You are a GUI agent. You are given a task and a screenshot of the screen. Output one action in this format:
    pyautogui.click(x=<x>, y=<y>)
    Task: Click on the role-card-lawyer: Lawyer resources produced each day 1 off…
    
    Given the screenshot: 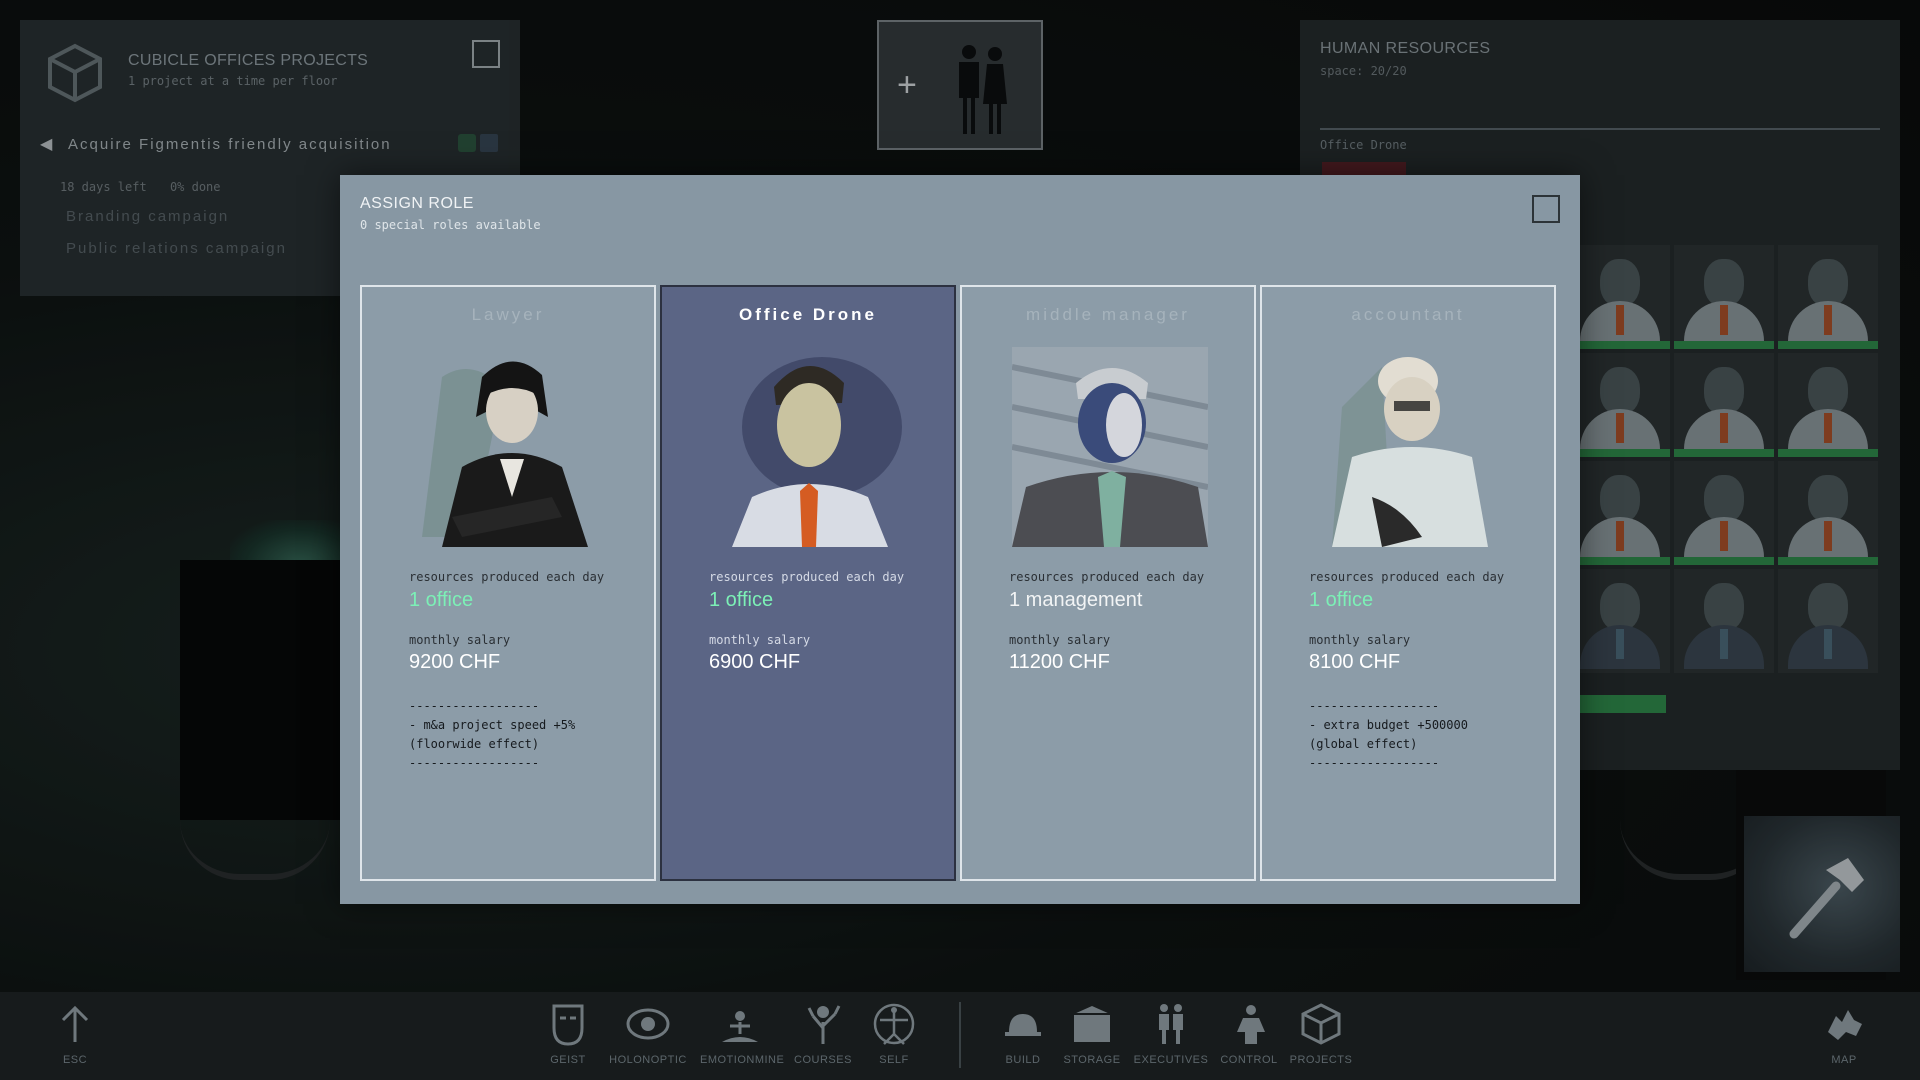 What is the action you would take?
    pyautogui.click(x=508, y=583)
    